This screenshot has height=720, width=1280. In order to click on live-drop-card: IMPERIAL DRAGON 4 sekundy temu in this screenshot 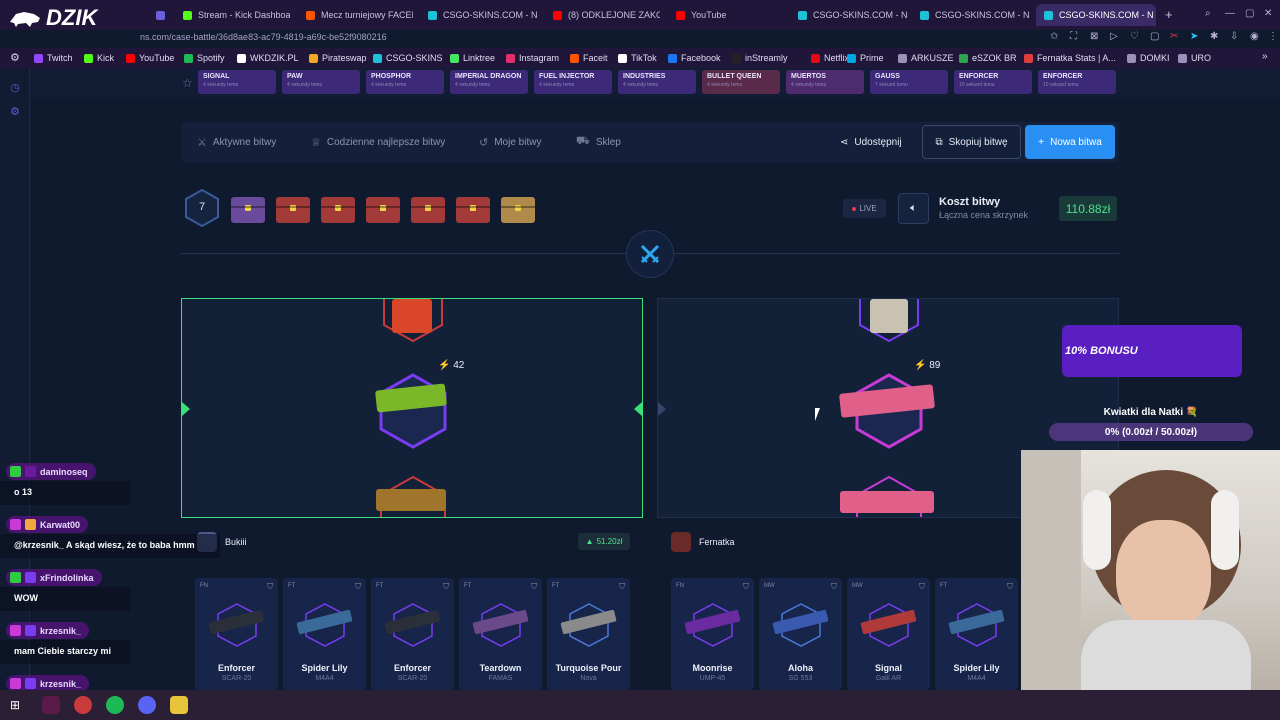, I will do `click(489, 82)`.